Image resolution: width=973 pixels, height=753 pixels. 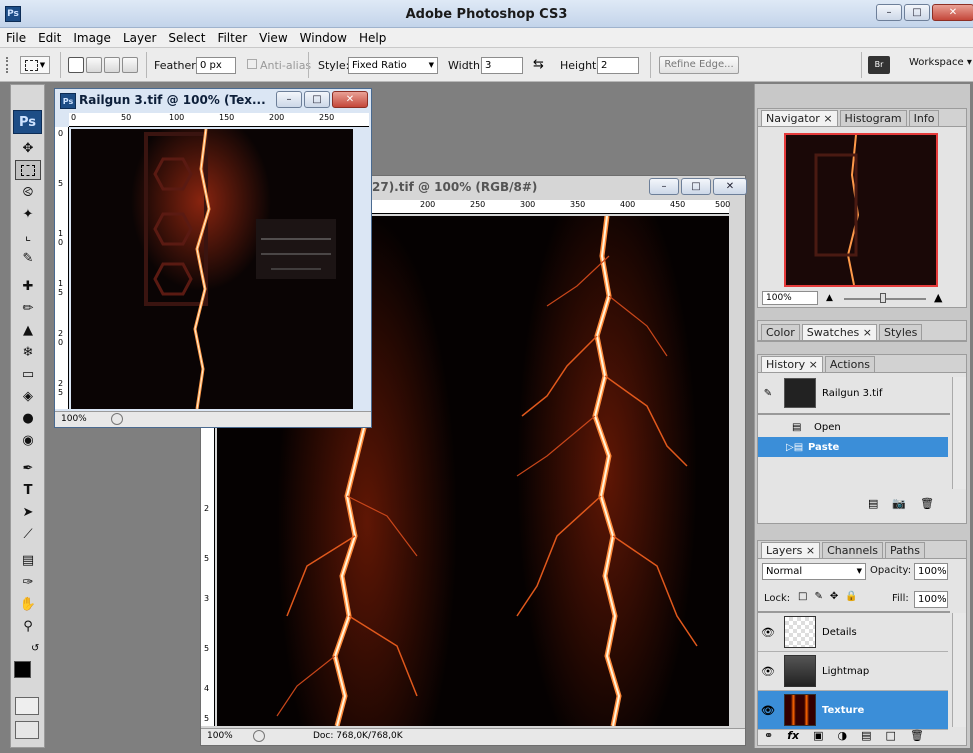 What do you see at coordinates (853, 447) in the screenshot?
I see `history-state-paste: ▷▤ Paste` at bounding box center [853, 447].